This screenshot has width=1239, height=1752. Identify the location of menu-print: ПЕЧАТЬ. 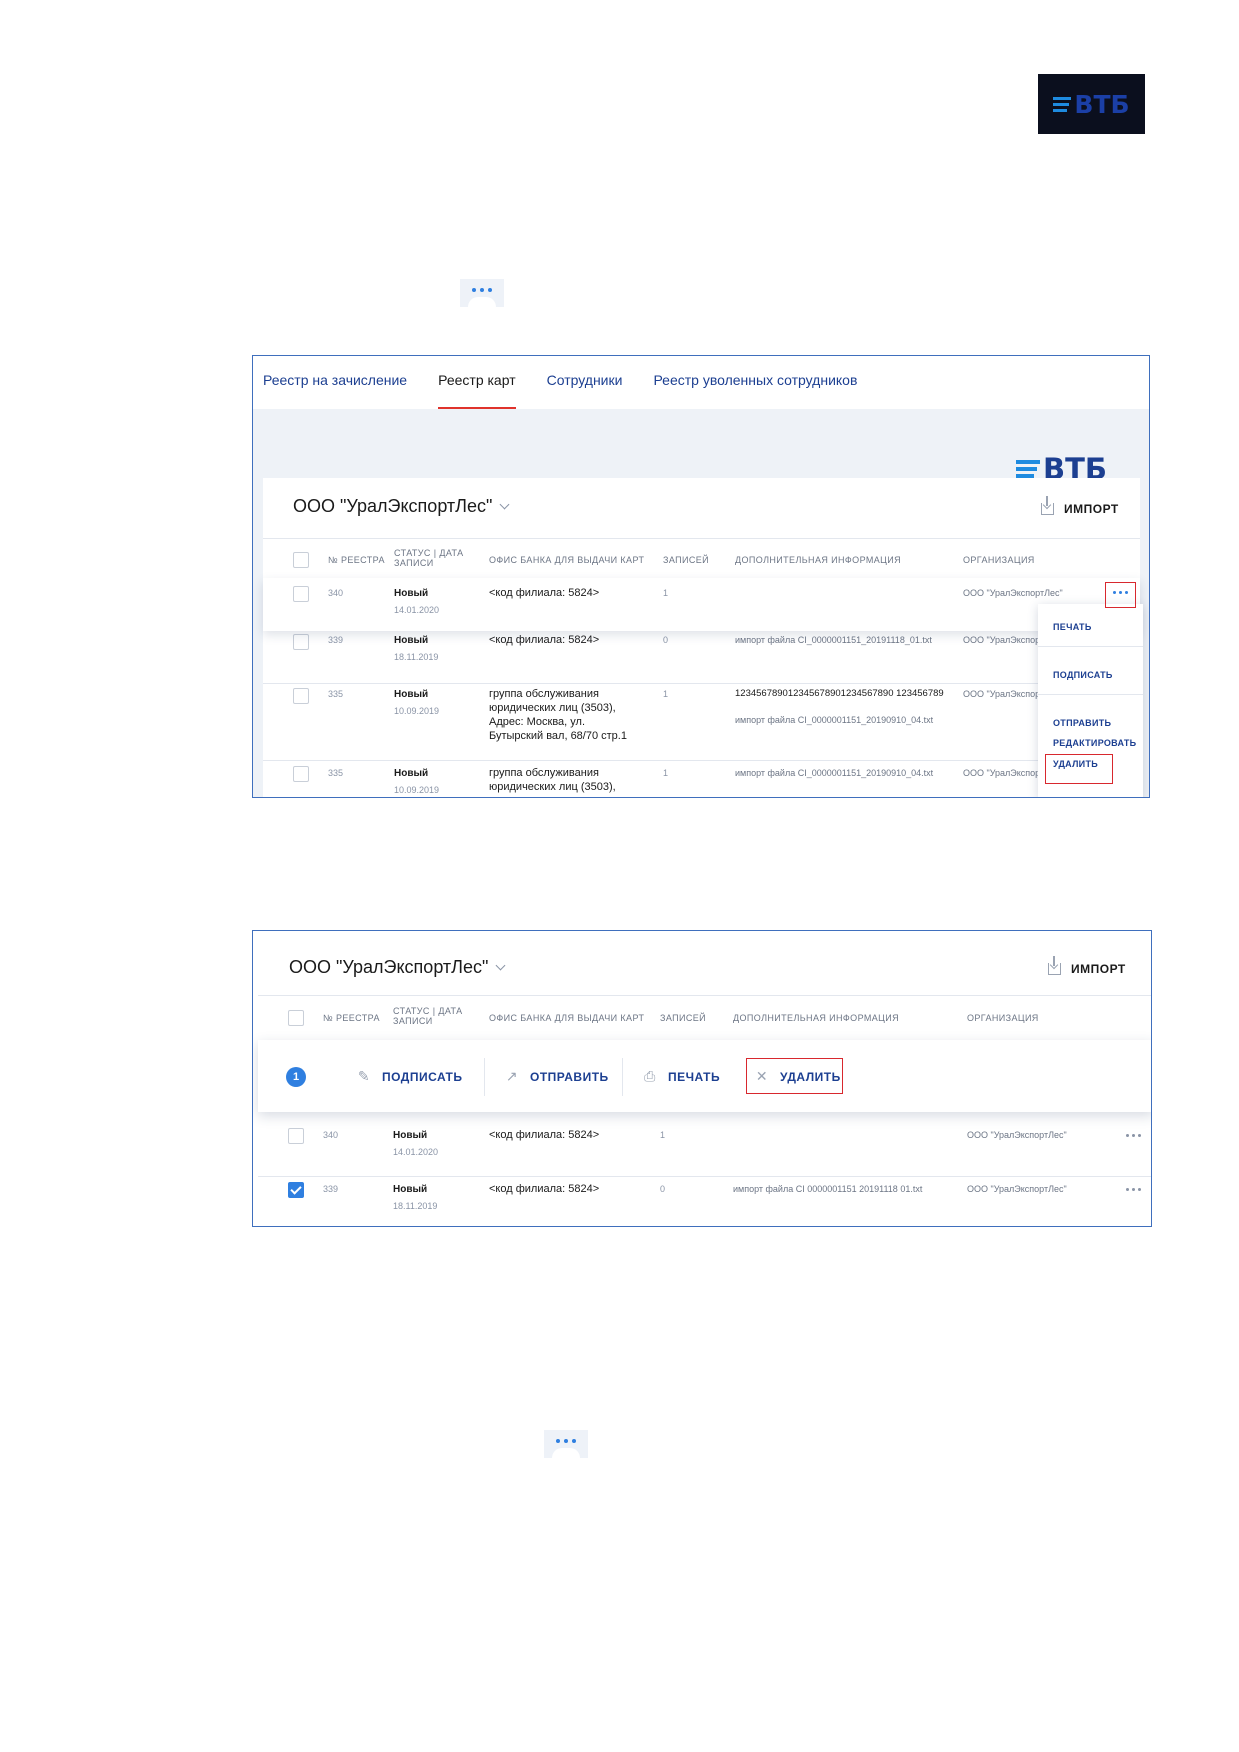
(1072, 627).